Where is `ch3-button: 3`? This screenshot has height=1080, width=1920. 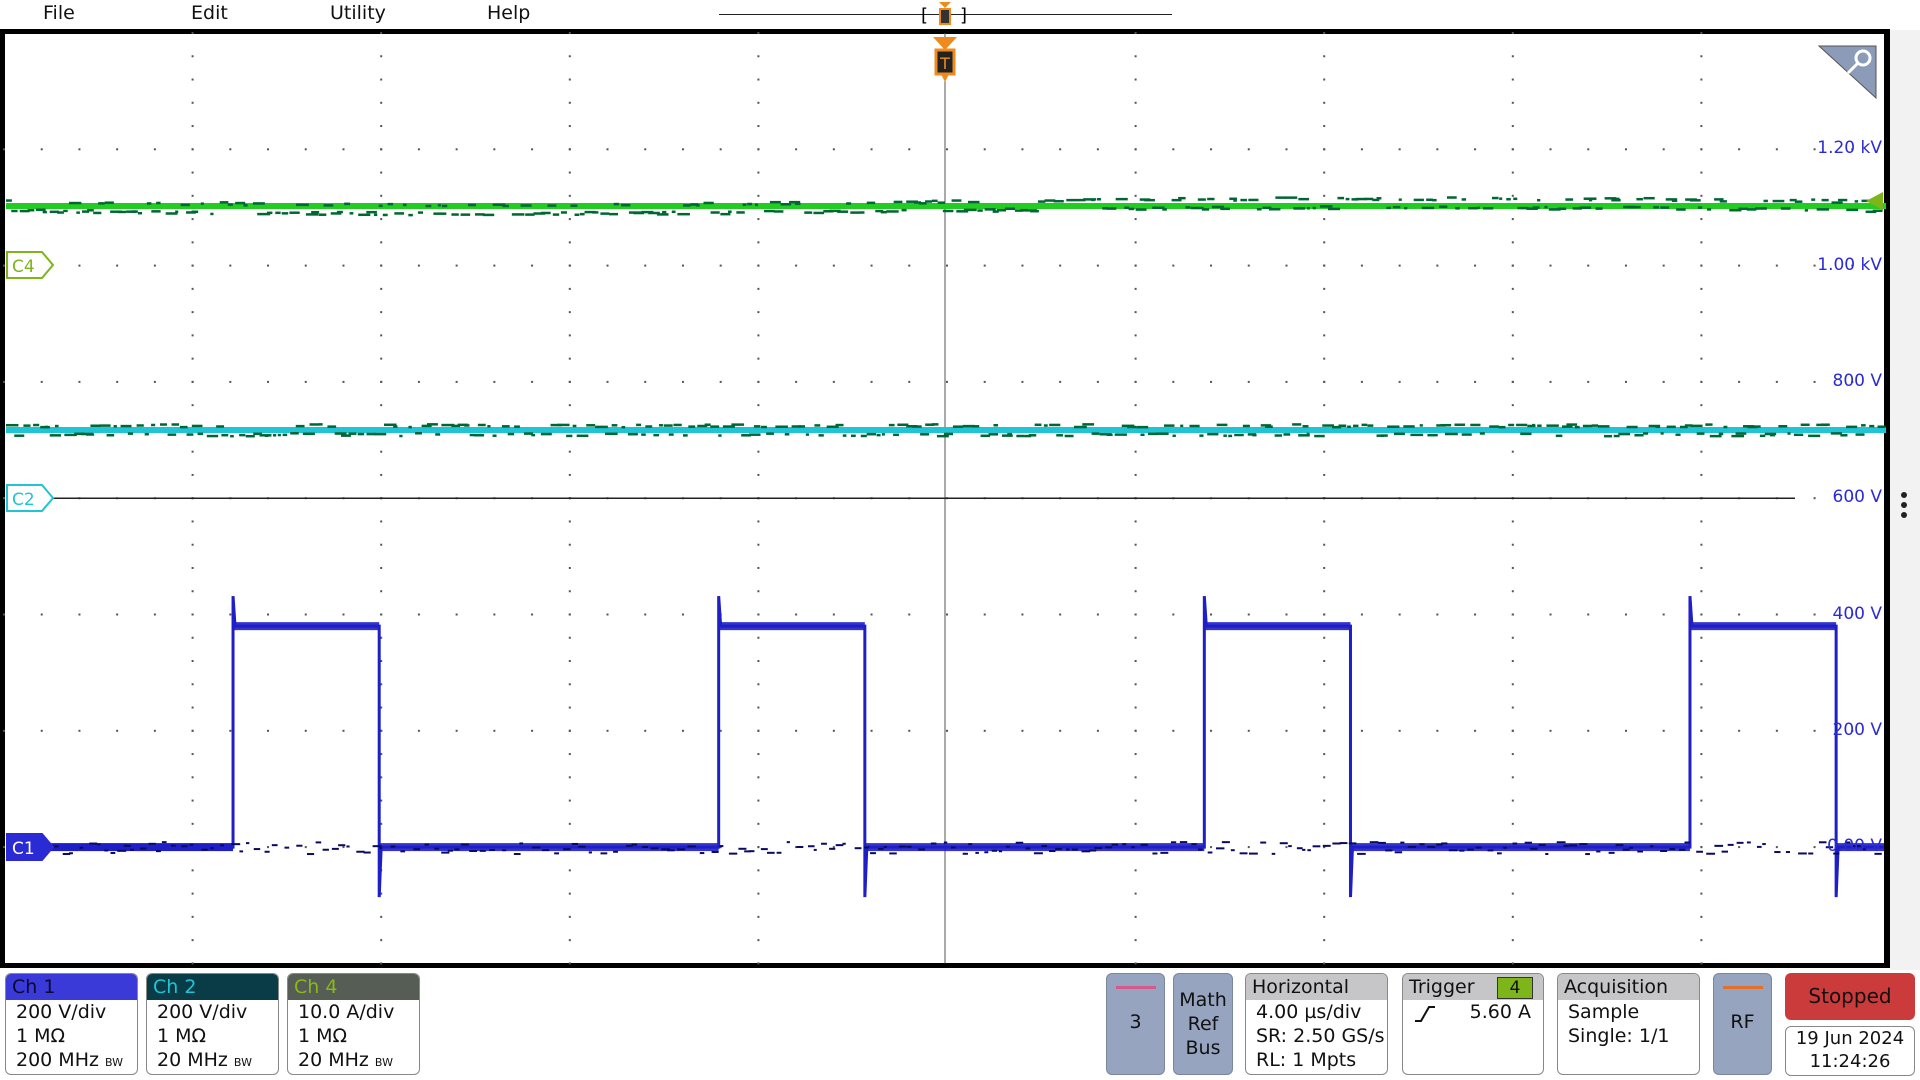 ch3-button: 3 is located at coordinates (1135, 1024).